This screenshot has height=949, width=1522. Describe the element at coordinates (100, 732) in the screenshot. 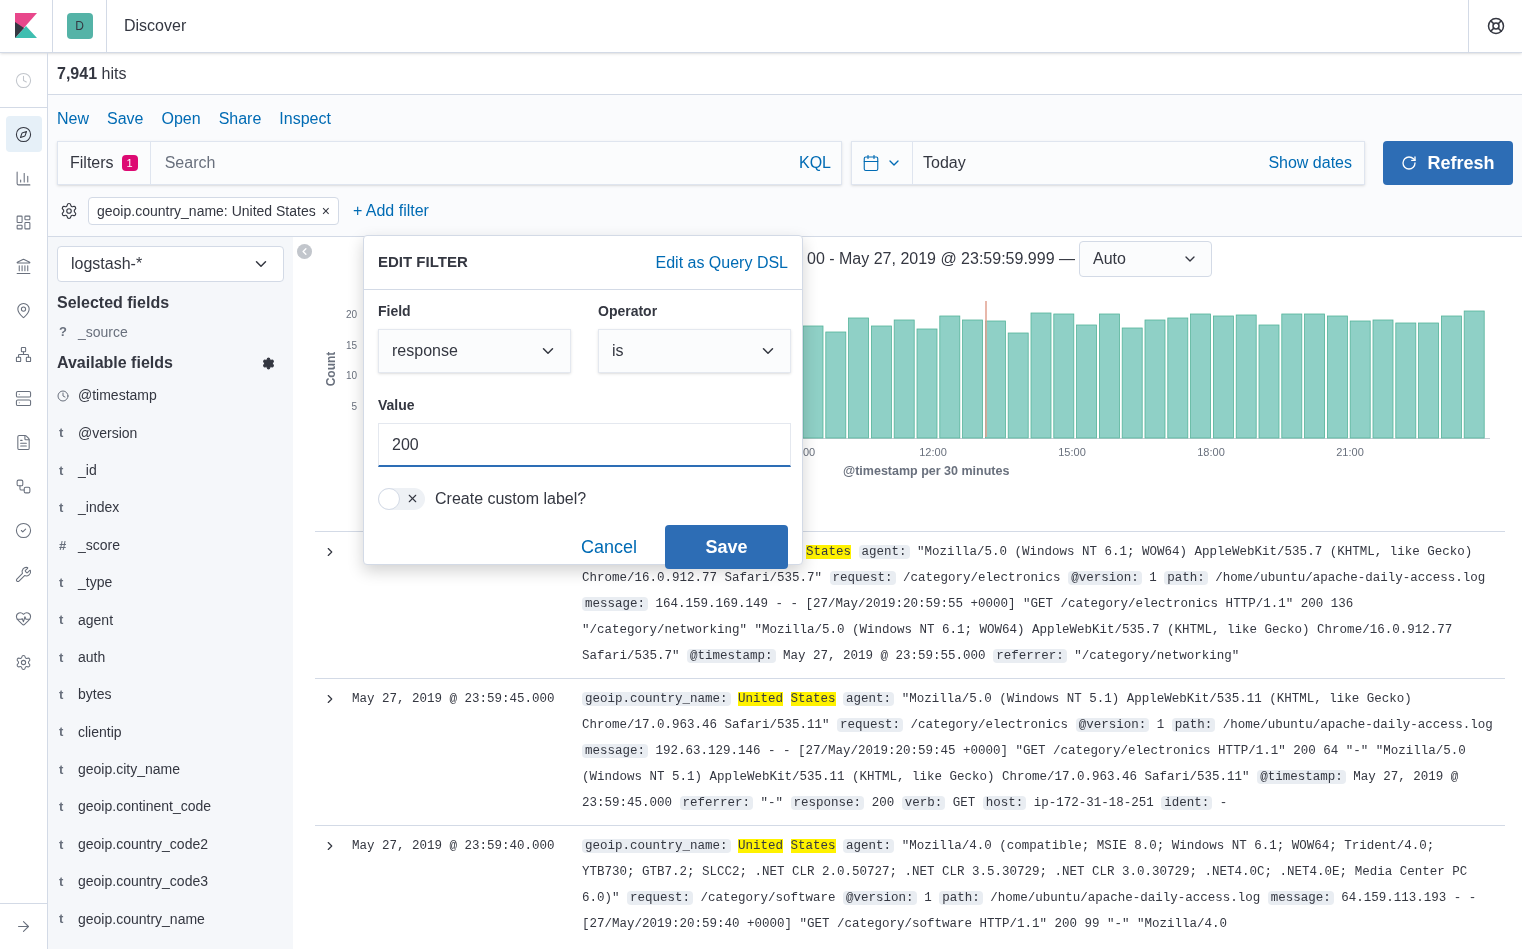

I see `field-name: clientip` at that location.